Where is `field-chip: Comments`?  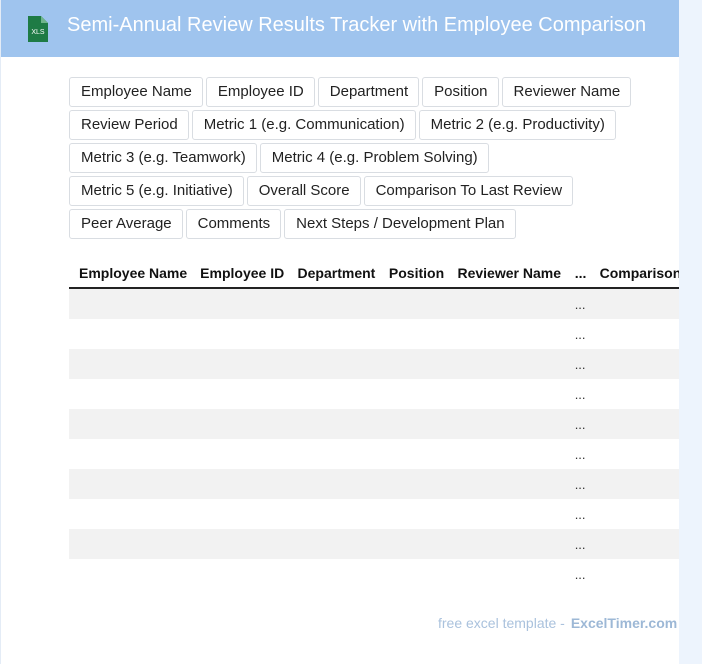 field-chip: Comments is located at coordinates (233, 224).